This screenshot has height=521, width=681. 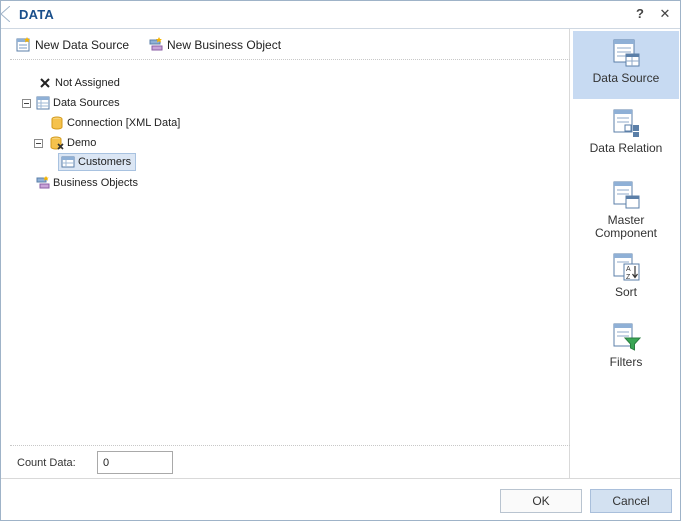 I want to click on tree-node-not-assigned: Not Assigned, so click(x=79, y=83).